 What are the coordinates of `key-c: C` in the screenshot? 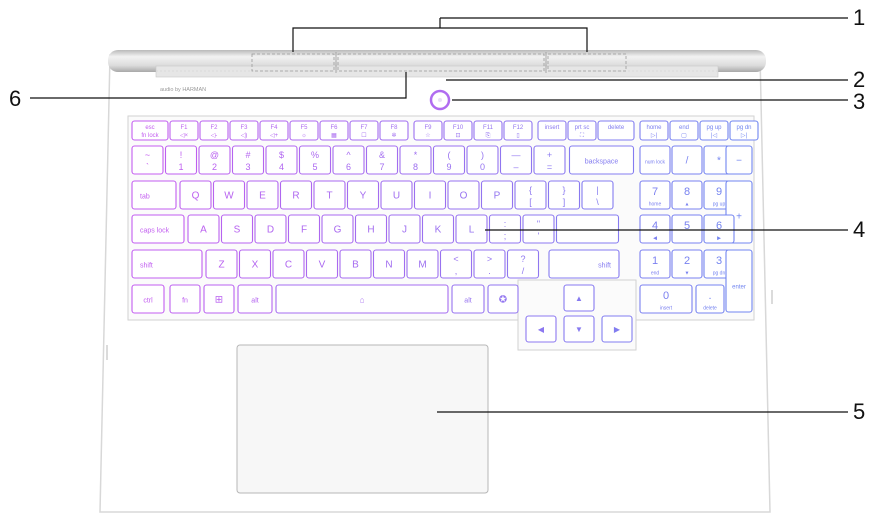 It's located at (288, 264).